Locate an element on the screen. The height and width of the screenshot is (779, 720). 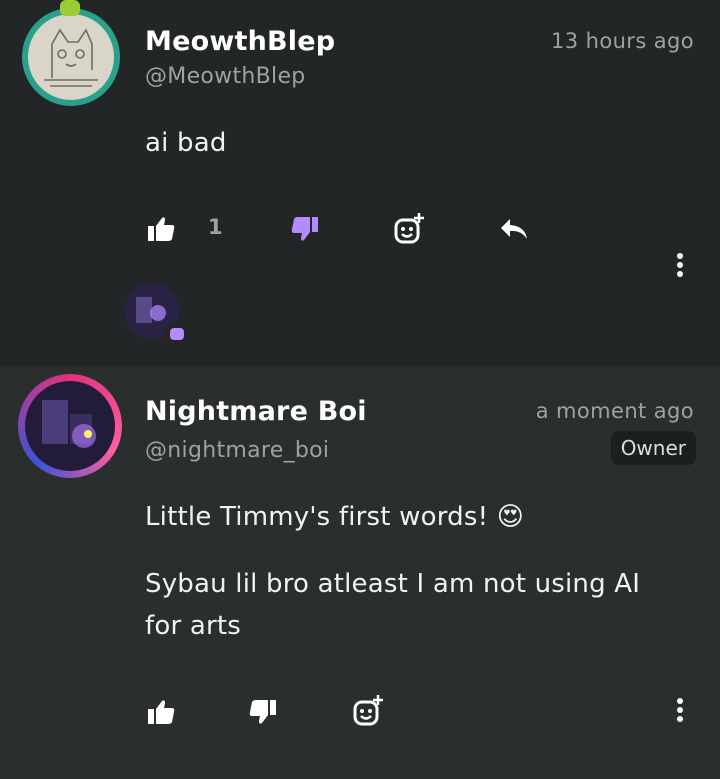
comment-text-line-1: Sybau lil bro atleast I am not using AI is located at coordinates (393, 584).